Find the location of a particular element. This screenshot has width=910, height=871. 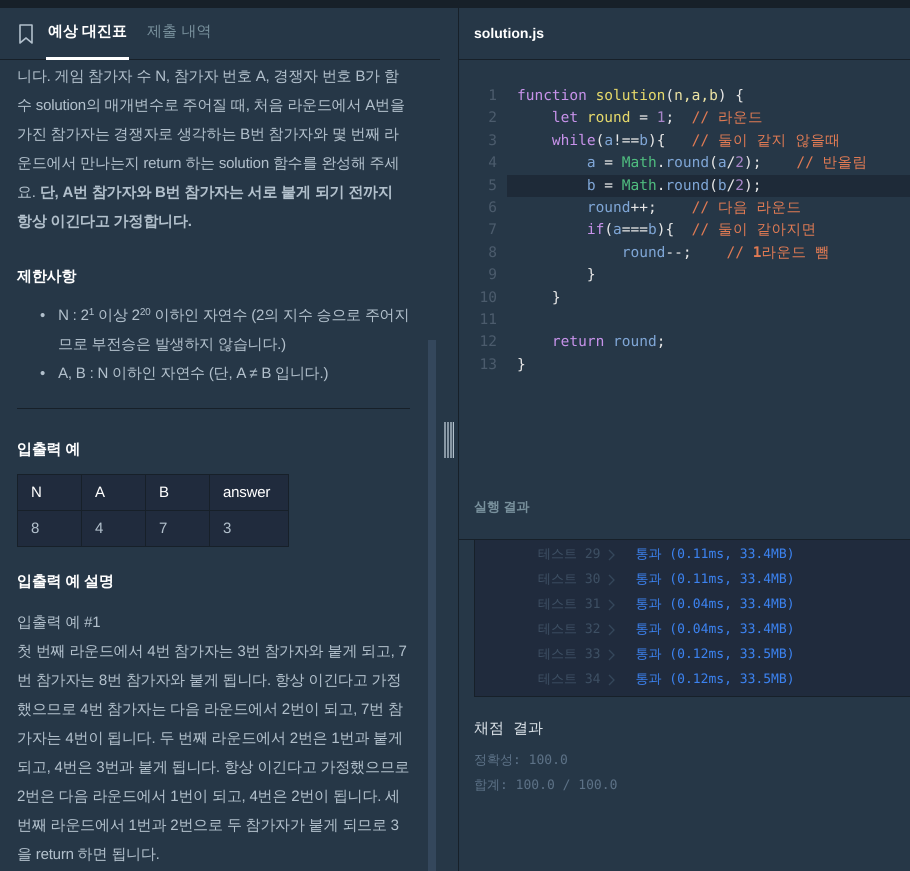

resize-handle-icon is located at coordinates (449, 440).